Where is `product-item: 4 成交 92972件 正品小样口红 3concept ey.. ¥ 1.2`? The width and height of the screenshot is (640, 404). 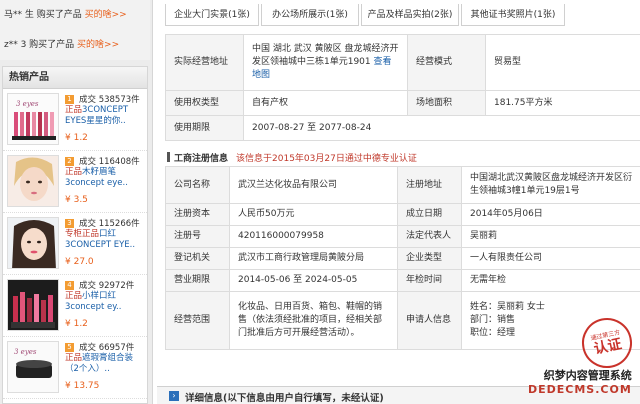
product-item: 4 成交 92972件 正品小样口红 3concept ey.. ¥ 1.2 is located at coordinates (75, 306).